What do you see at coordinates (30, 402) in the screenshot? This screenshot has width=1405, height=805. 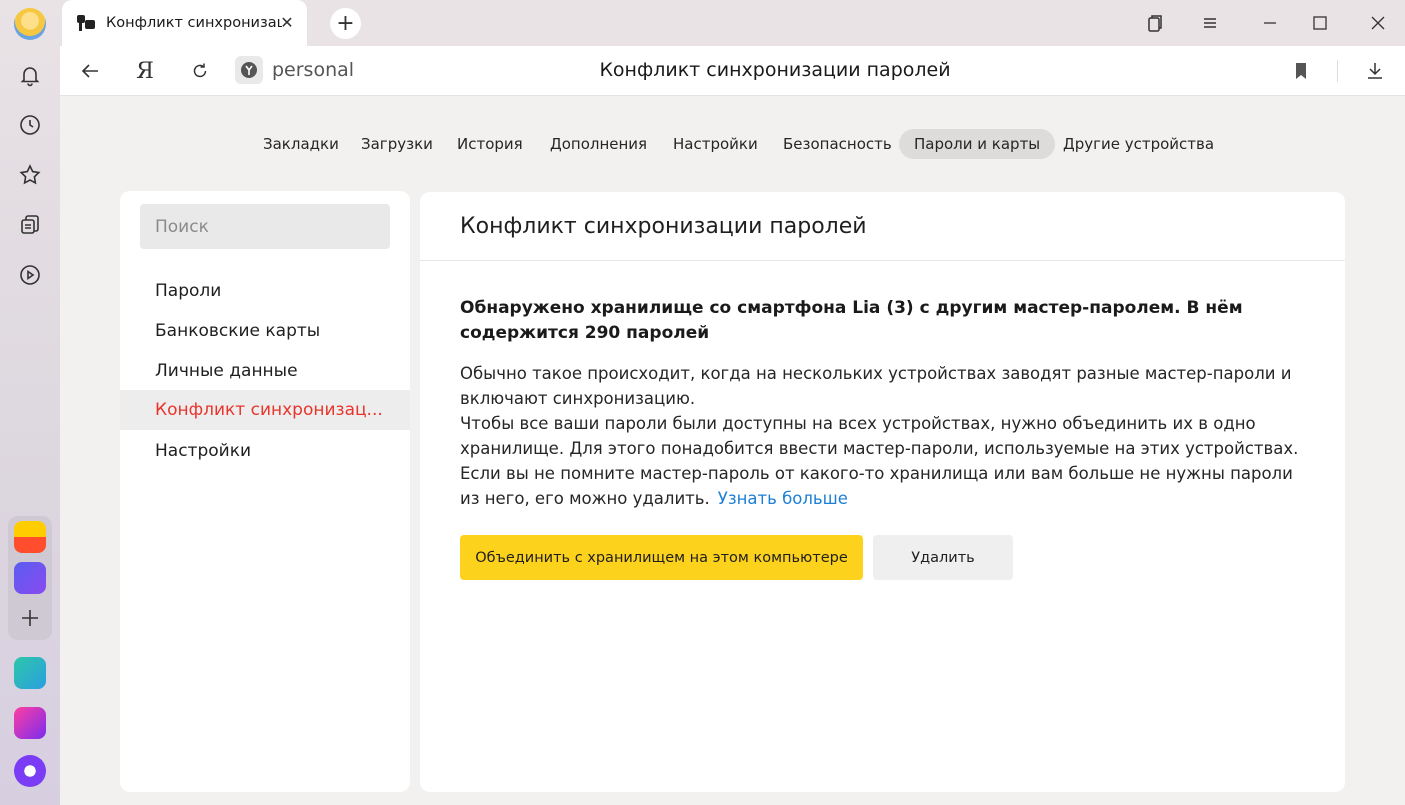 I see `browser-sidebar` at bounding box center [30, 402].